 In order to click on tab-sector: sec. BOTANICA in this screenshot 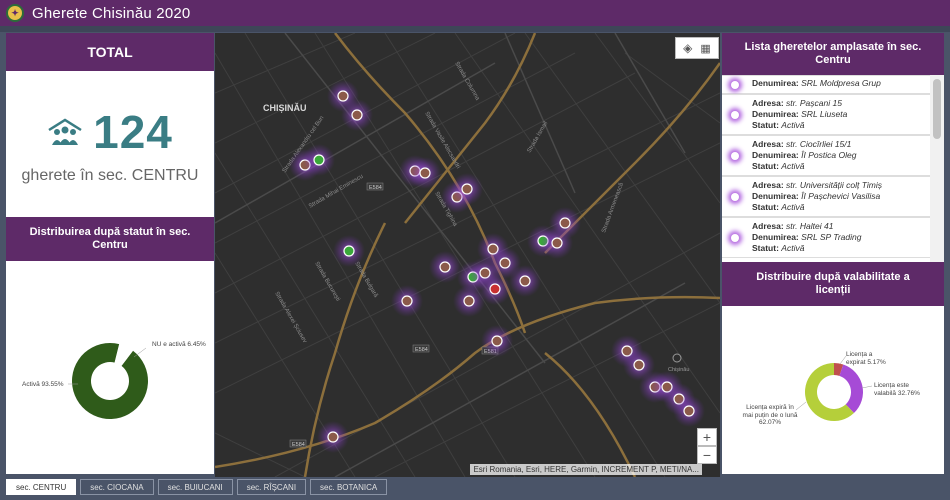, I will do `click(349, 487)`.